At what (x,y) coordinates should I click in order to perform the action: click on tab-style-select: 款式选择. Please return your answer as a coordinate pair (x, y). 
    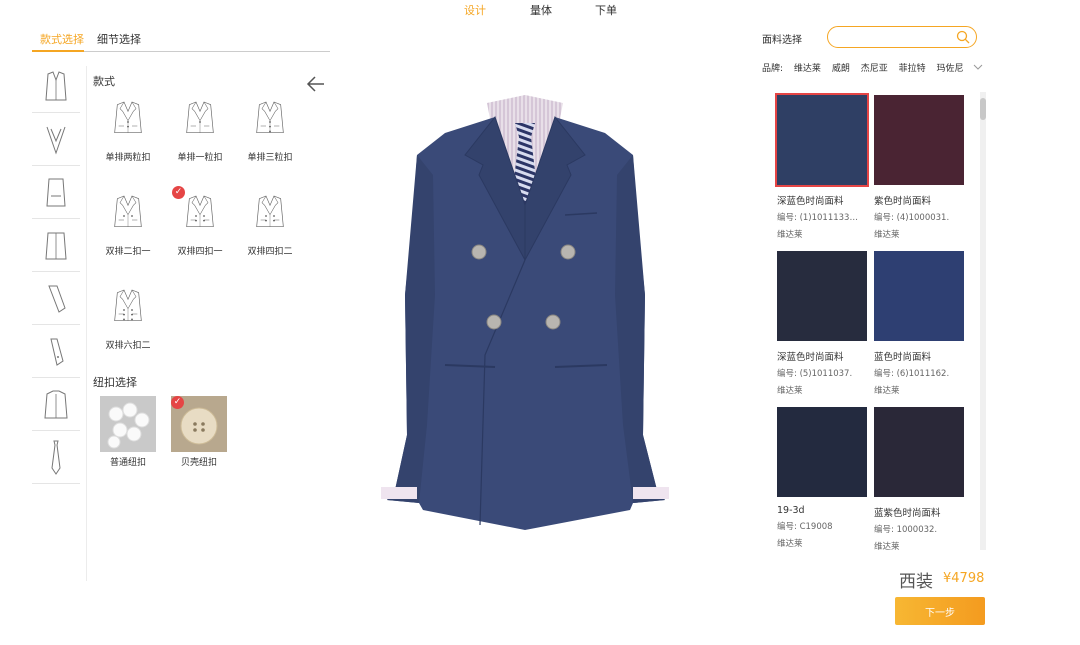
    Looking at the image, I should click on (62, 39).